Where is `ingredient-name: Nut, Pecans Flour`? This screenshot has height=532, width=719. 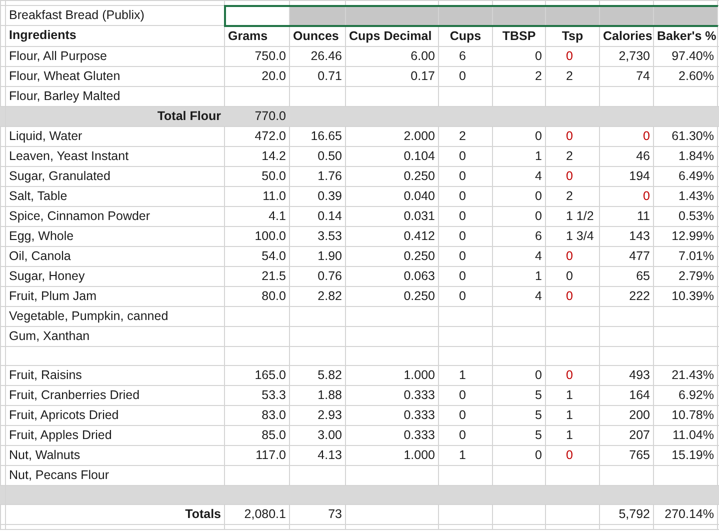 ingredient-name: Nut, Pecans Flour is located at coordinates (115, 475).